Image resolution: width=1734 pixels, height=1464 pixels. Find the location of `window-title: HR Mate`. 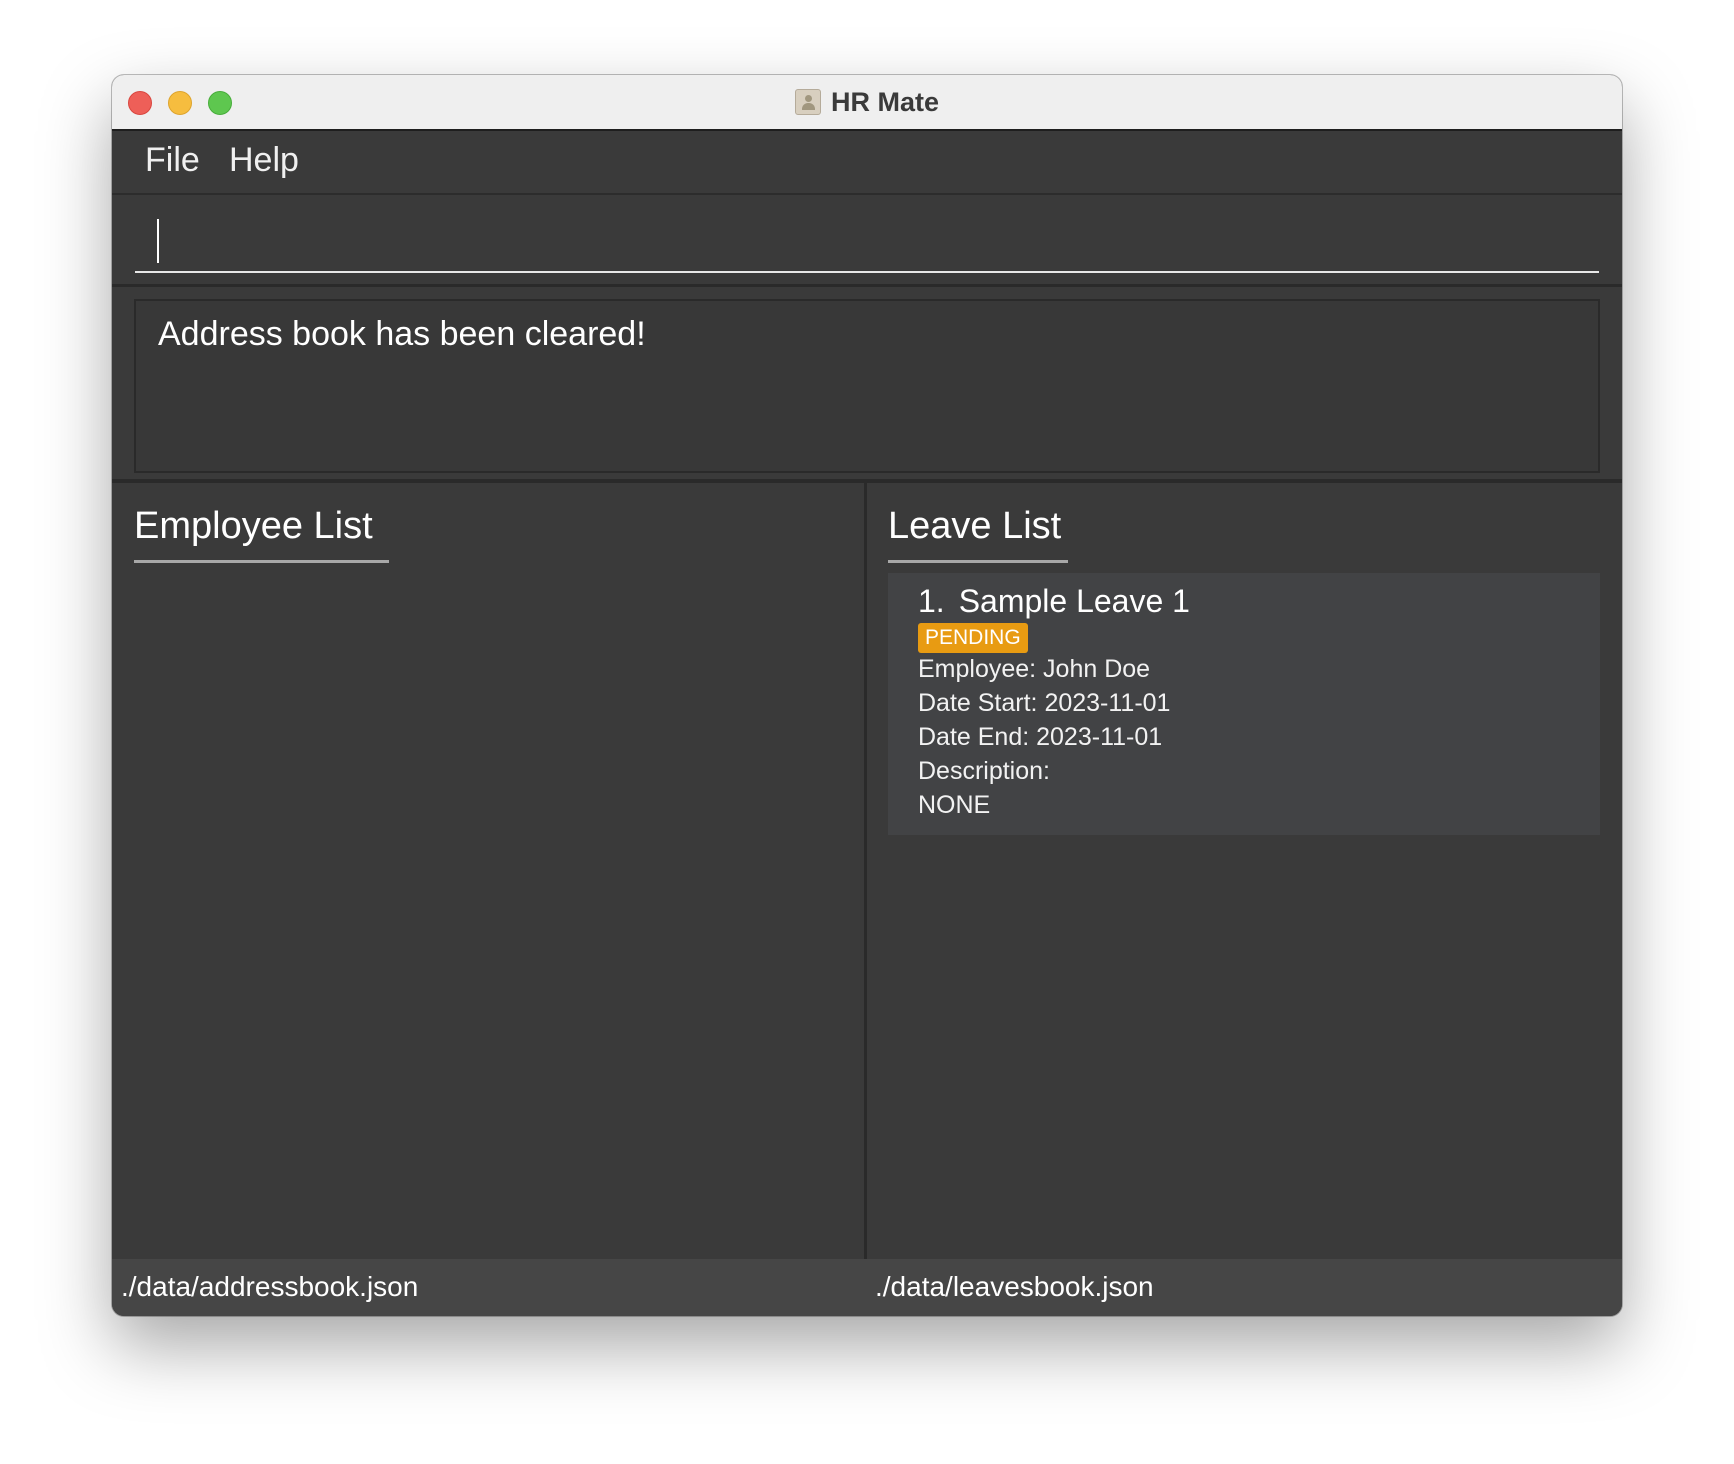

window-title: HR Mate is located at coordinates (884, 101).